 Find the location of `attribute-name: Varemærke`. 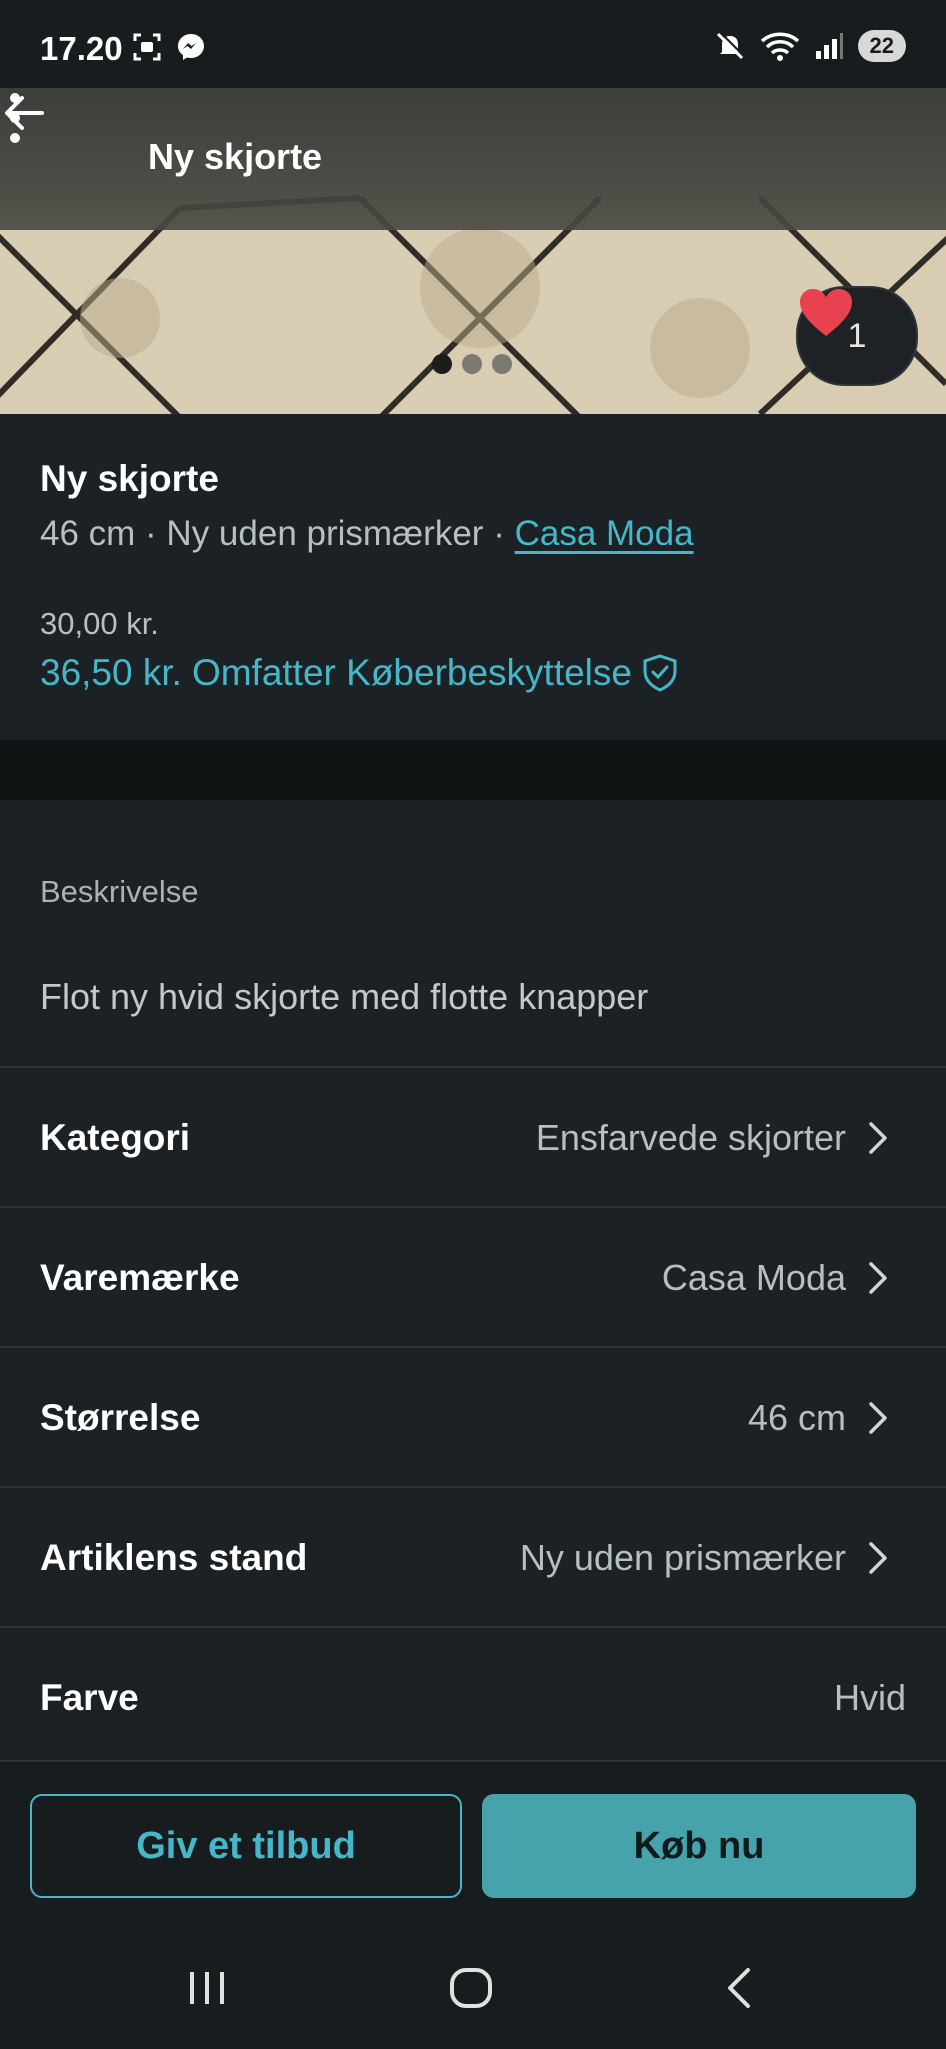

attribute-name: Varemærke is located at coordinates (140, 1277).